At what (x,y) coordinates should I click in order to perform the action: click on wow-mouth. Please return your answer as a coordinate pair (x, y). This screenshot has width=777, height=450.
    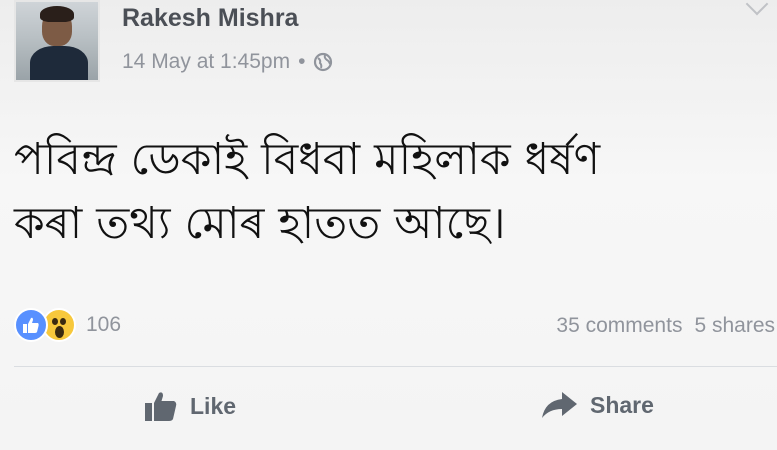
    Looking at the image, I should click on (59, 332).